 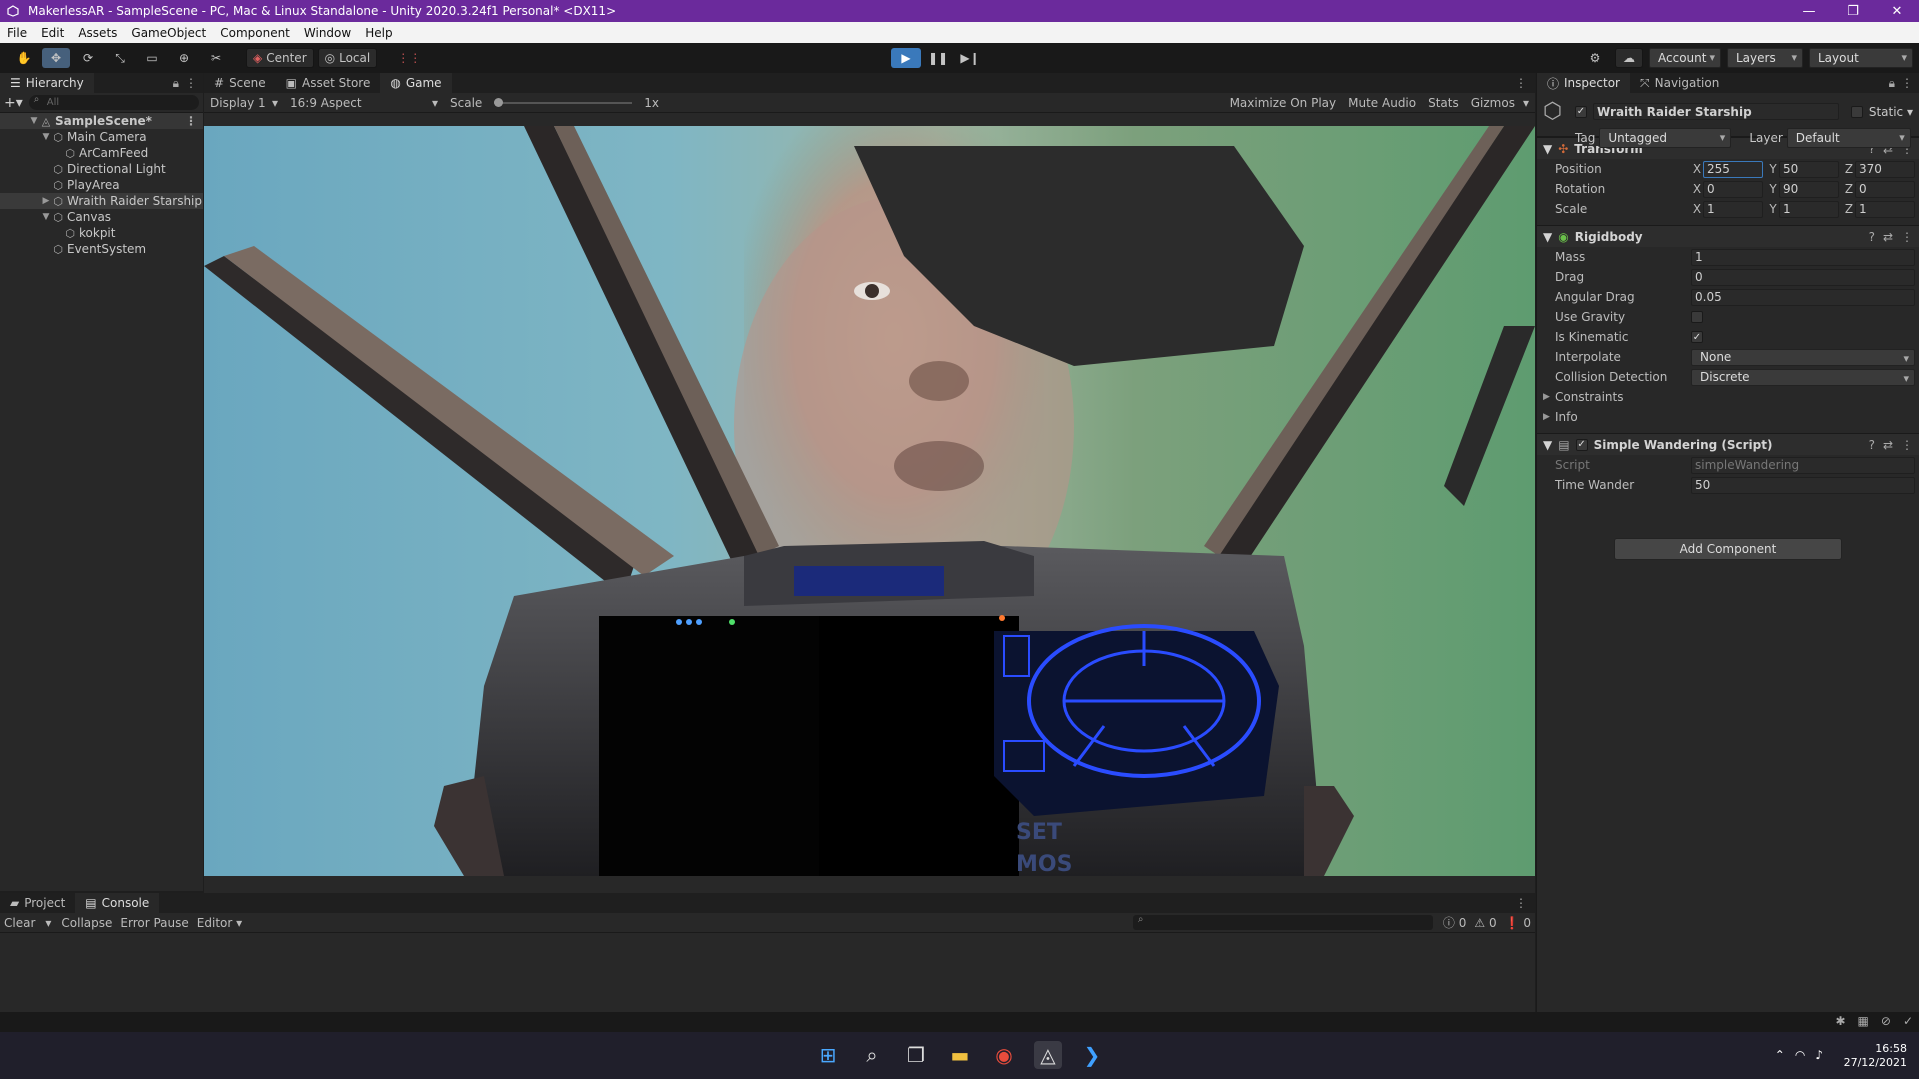 I want to click on rotation-x-field: 0, so click(x=1733, y=189).